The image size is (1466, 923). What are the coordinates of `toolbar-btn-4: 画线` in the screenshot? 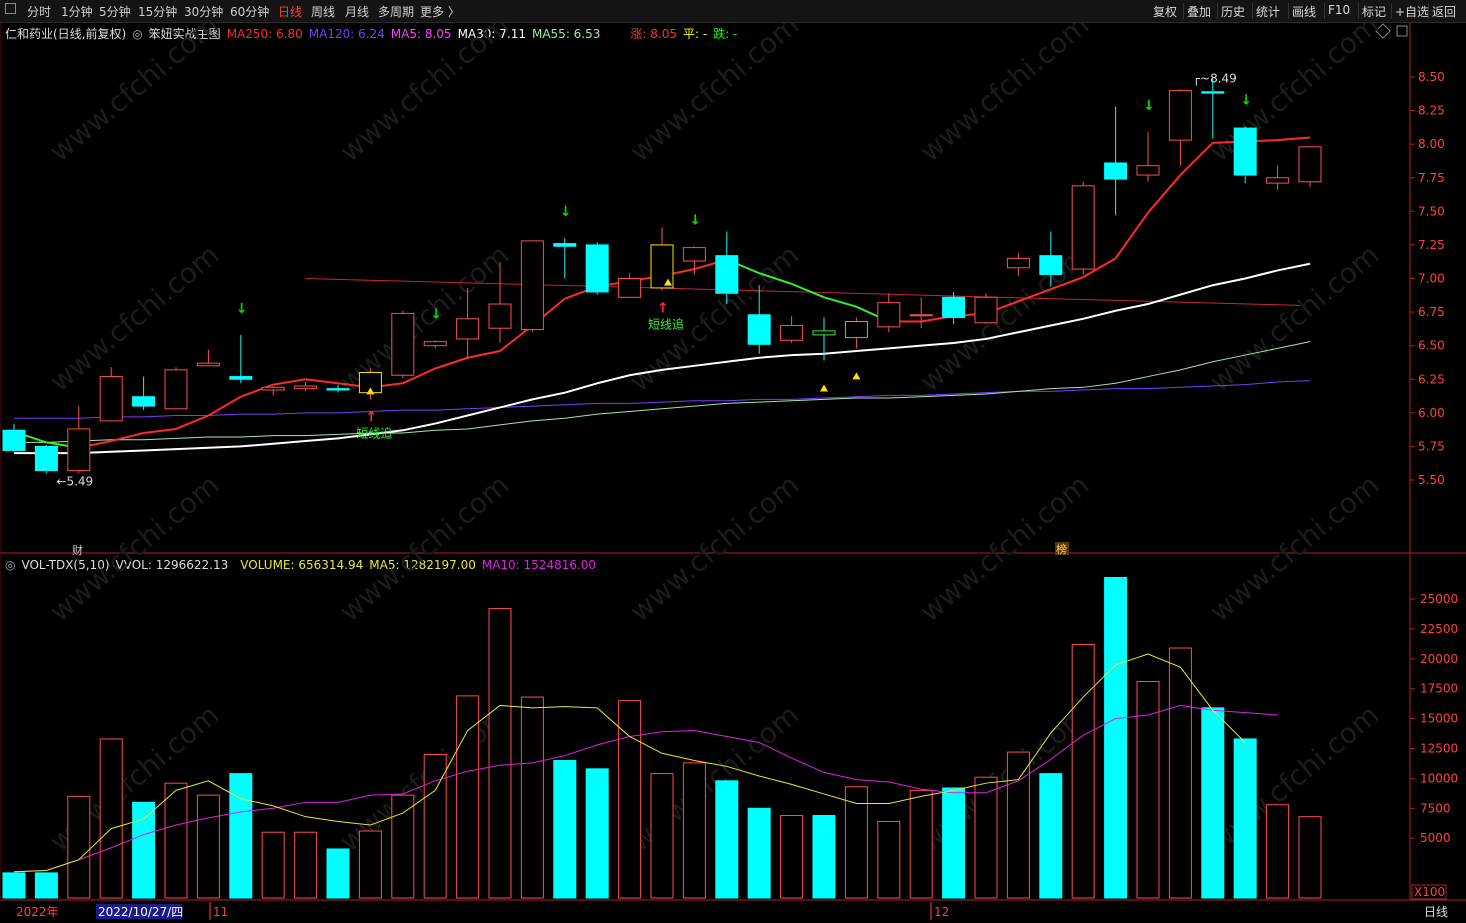 It's located at (1304, 11).